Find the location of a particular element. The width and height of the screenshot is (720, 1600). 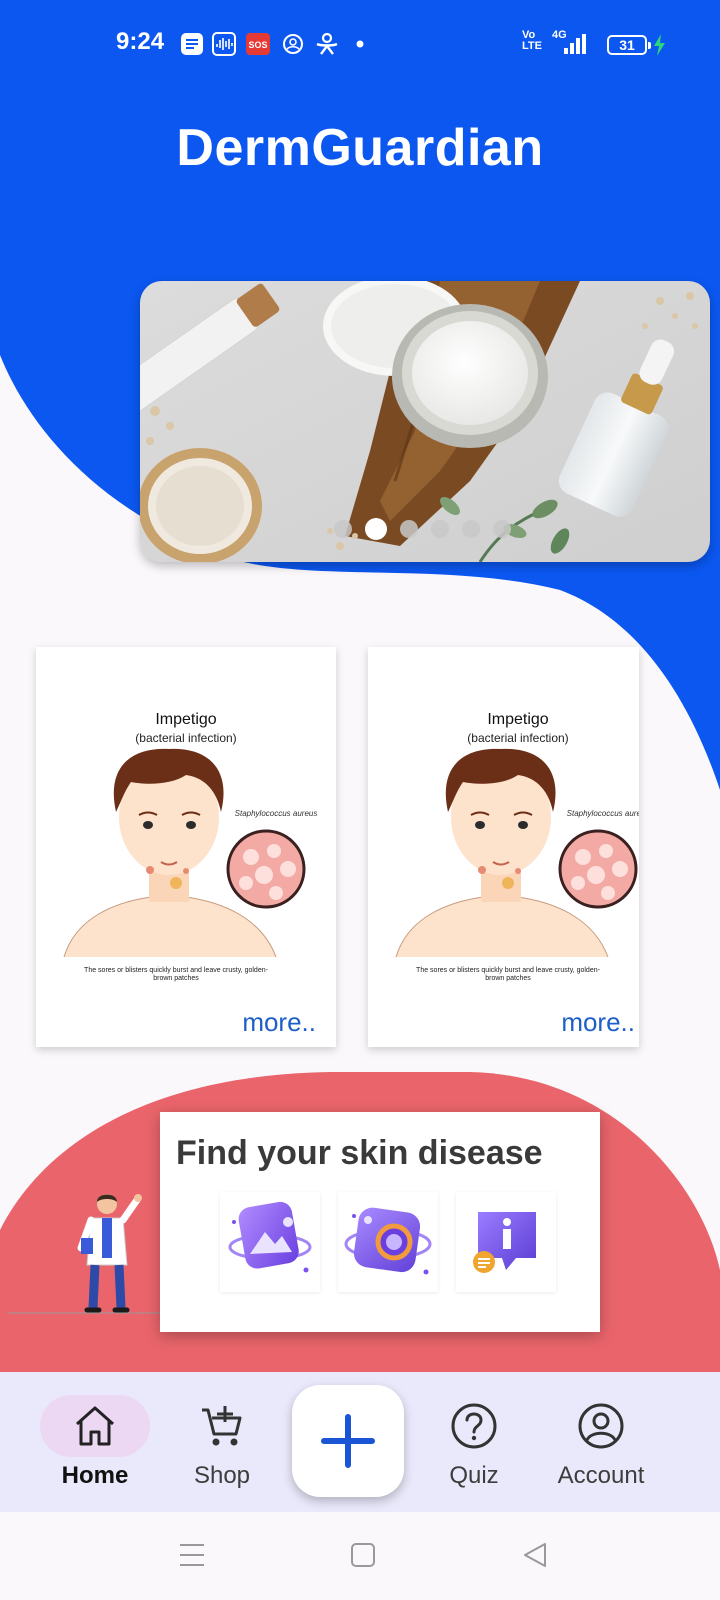

nav-quiz: Quiz is located at coordinates (474, 1442).